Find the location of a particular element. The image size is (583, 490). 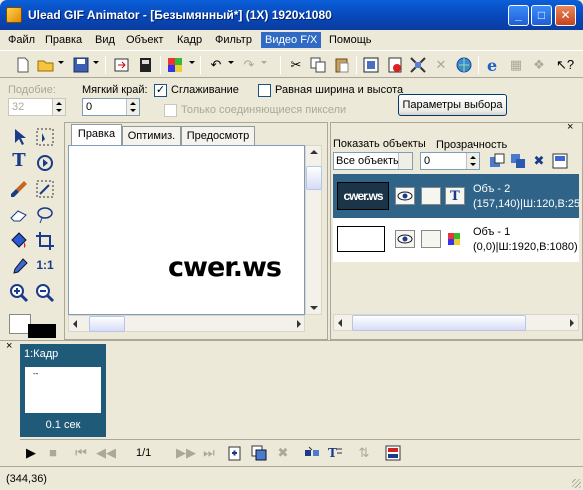

save-icon is located at coordinates (81, 65).